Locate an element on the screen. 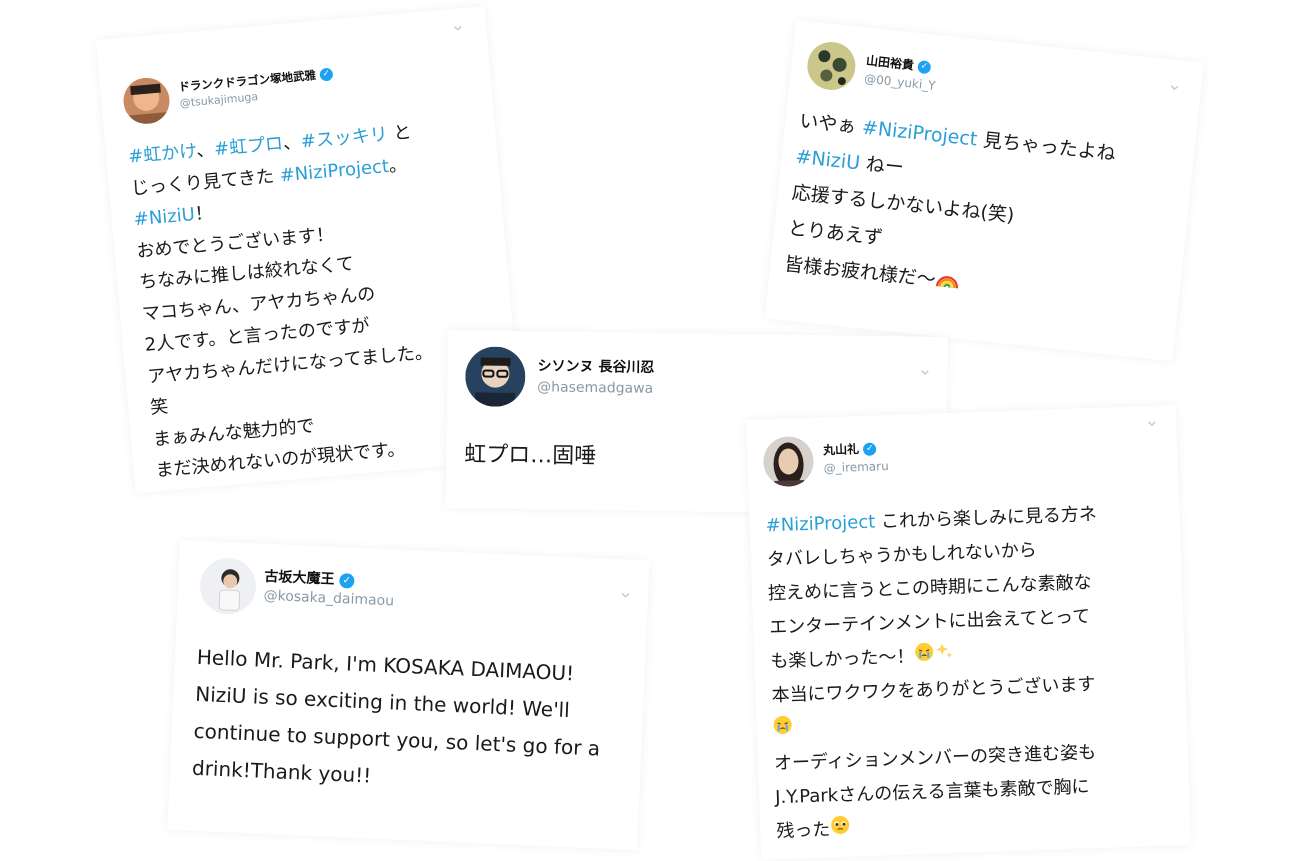  tweet-text-segment: 皆様お疲れ様だ〜 is located at coordinates (860, 272).